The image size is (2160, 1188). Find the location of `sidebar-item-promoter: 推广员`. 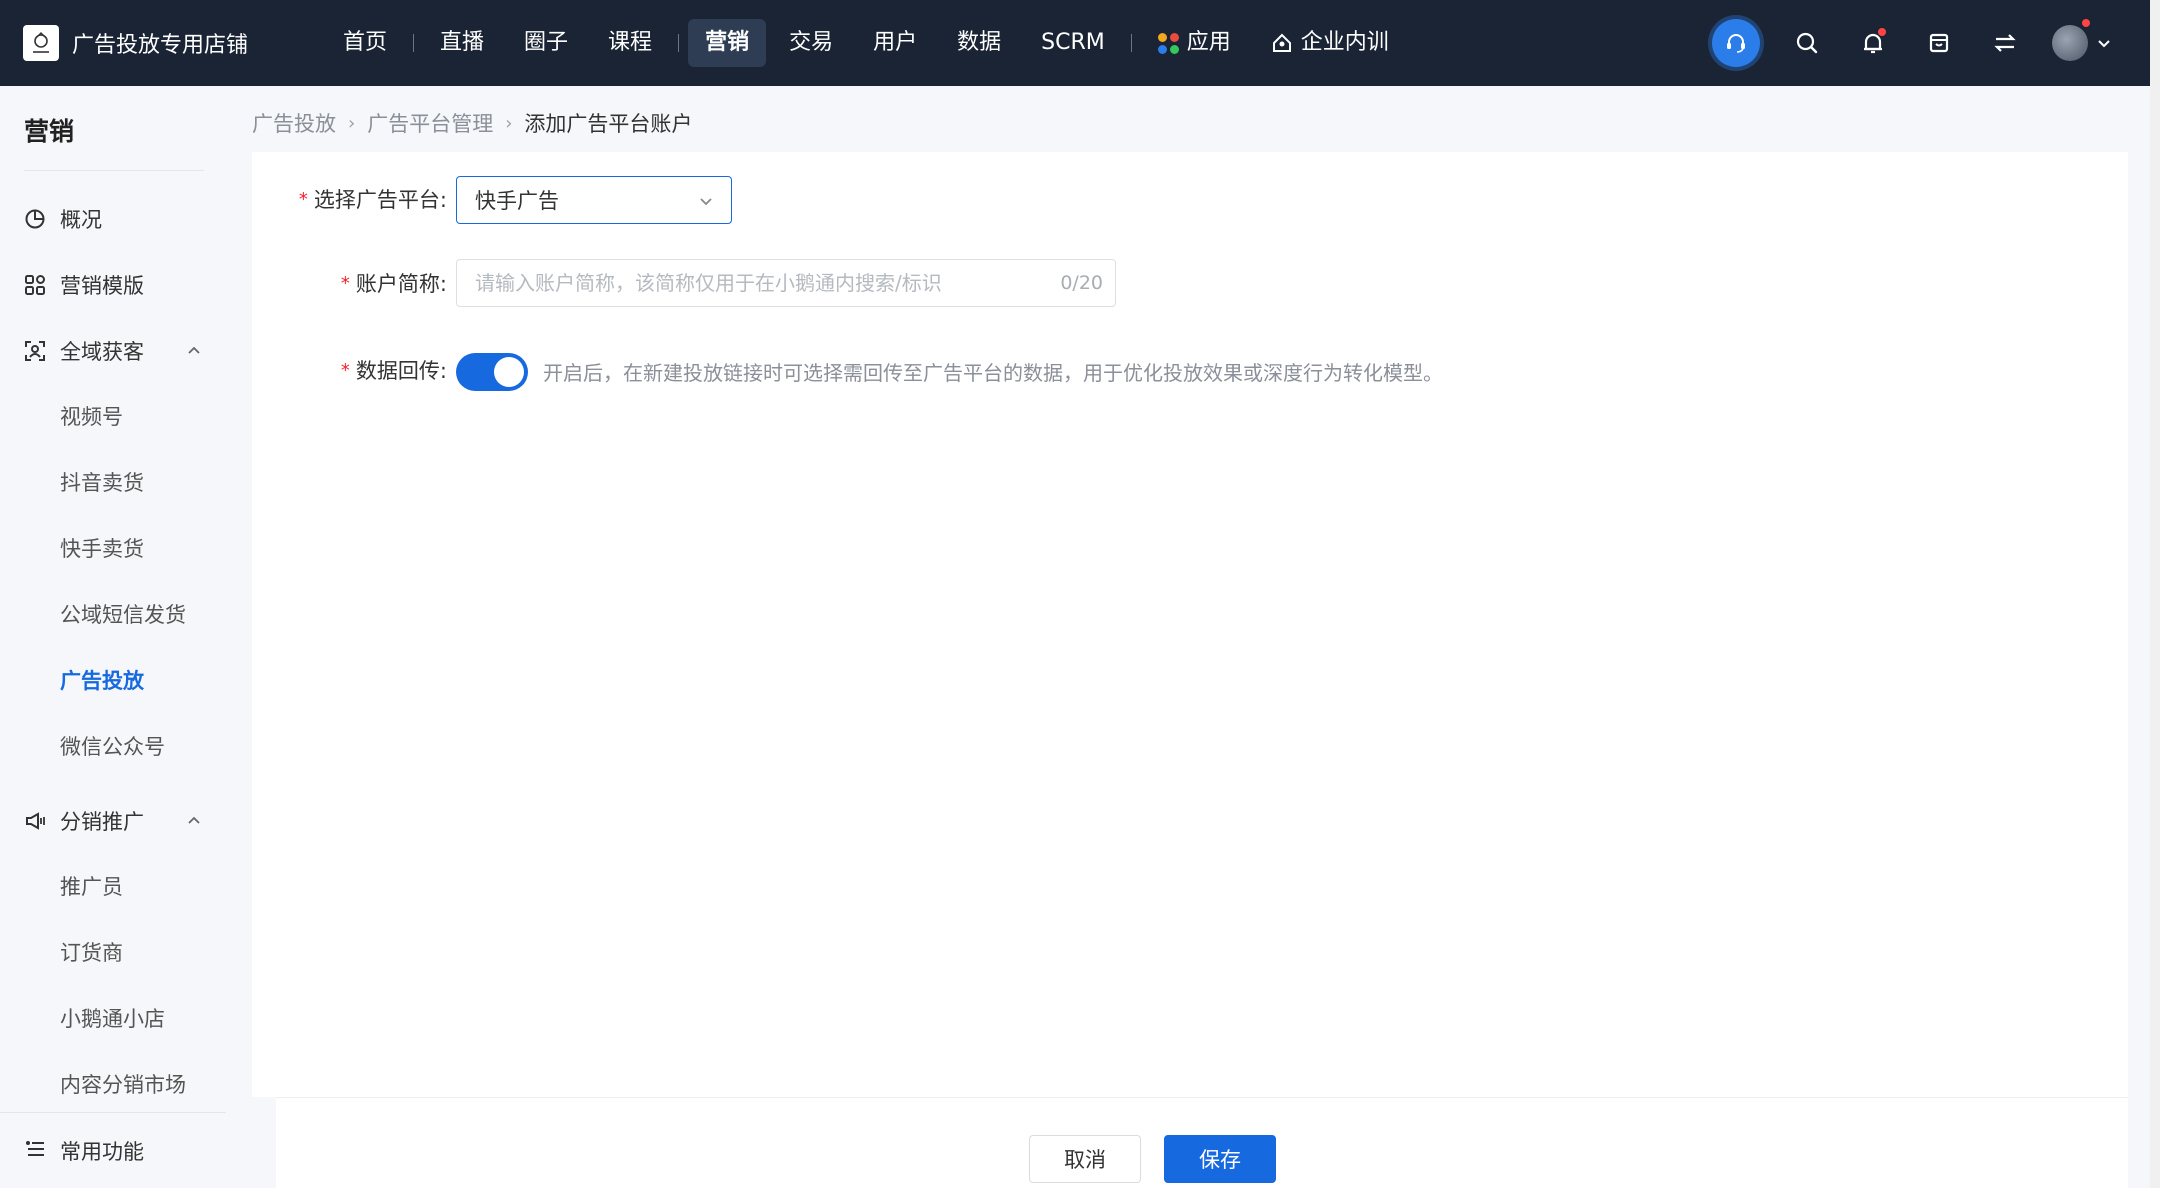

sidebar-item-promoter: 推广员 is located at coordinates (126, 887).